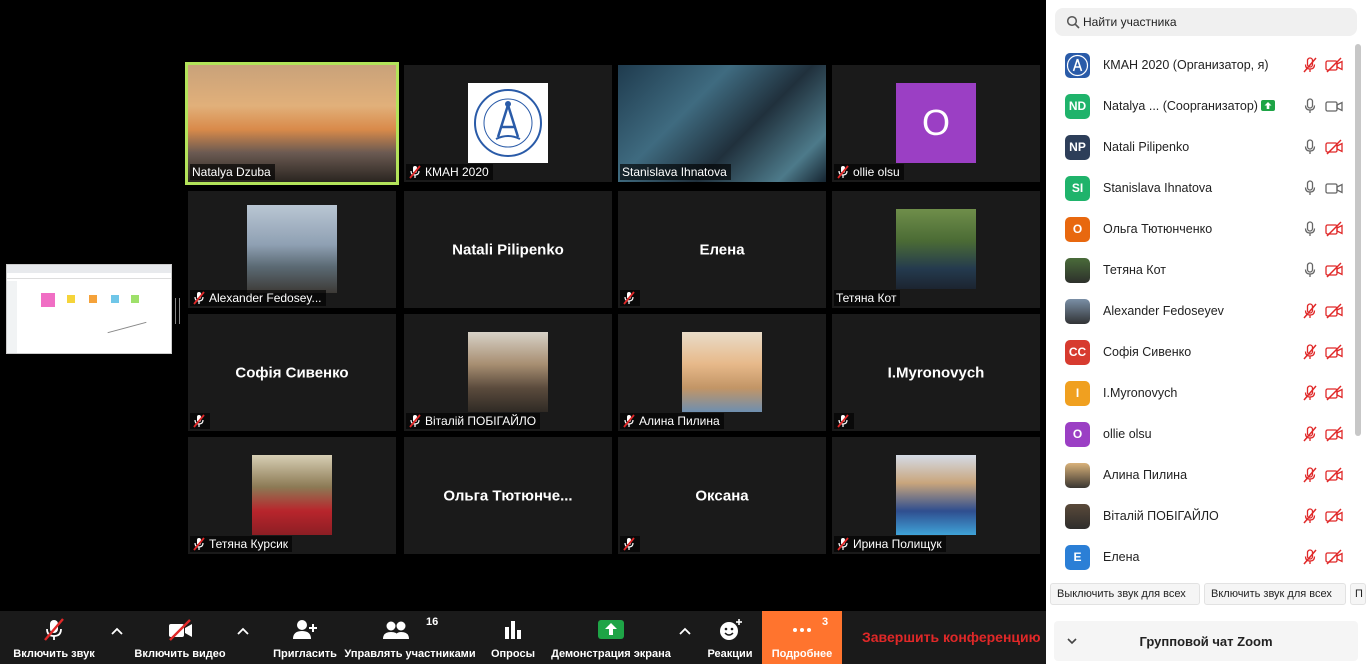 The width and height of the screenshot is (1366, 664). Describe the element at coordinates (1134, 270) in the screenshot. I see `participant-name: Тетяна Кот` at that location.